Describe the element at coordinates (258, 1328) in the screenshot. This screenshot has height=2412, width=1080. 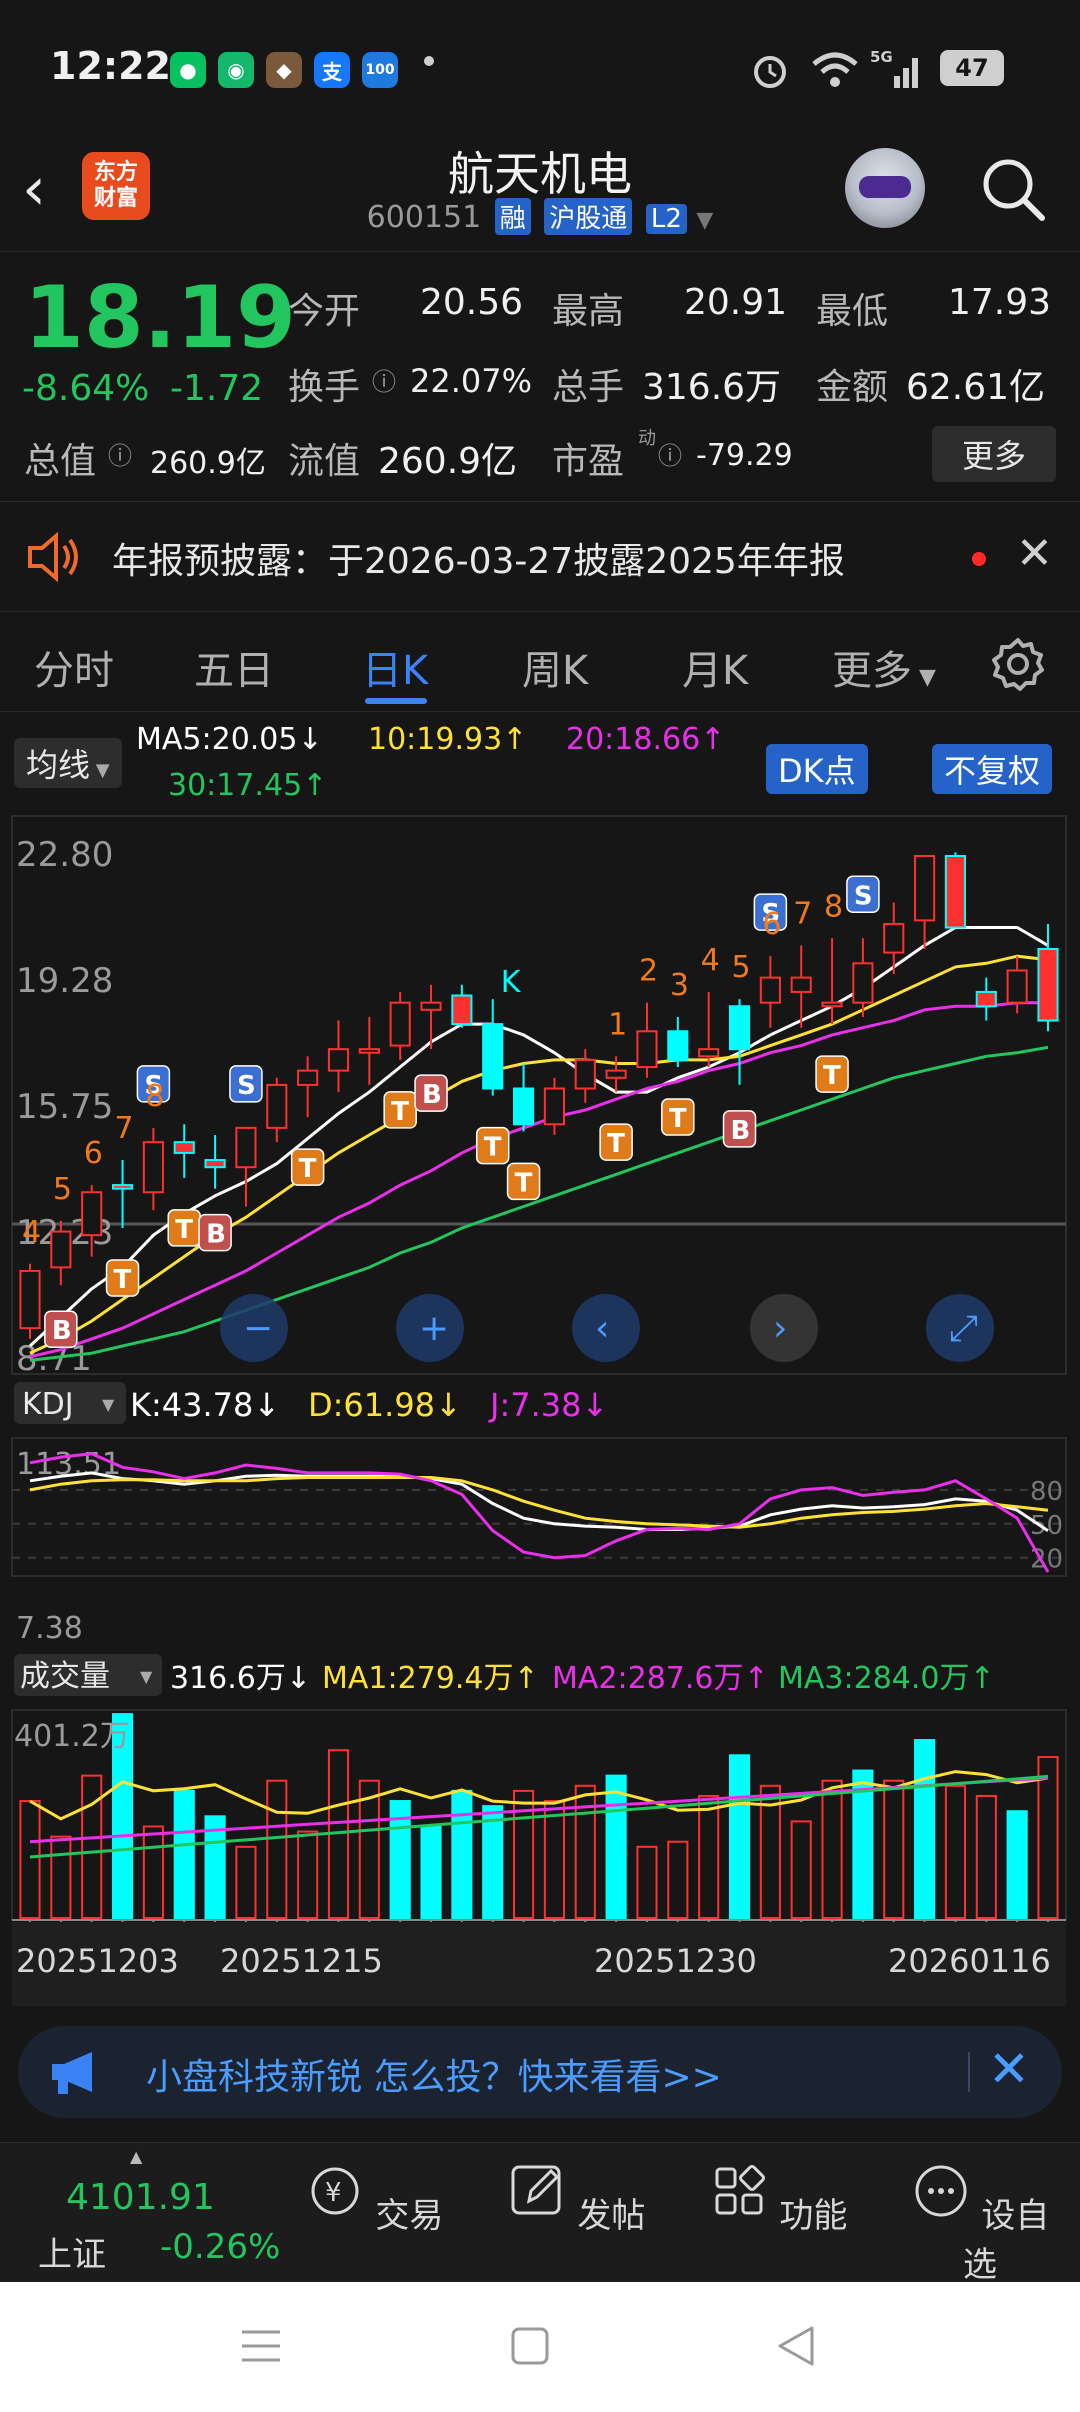
I see `chart-control-glyph: −` at that location.